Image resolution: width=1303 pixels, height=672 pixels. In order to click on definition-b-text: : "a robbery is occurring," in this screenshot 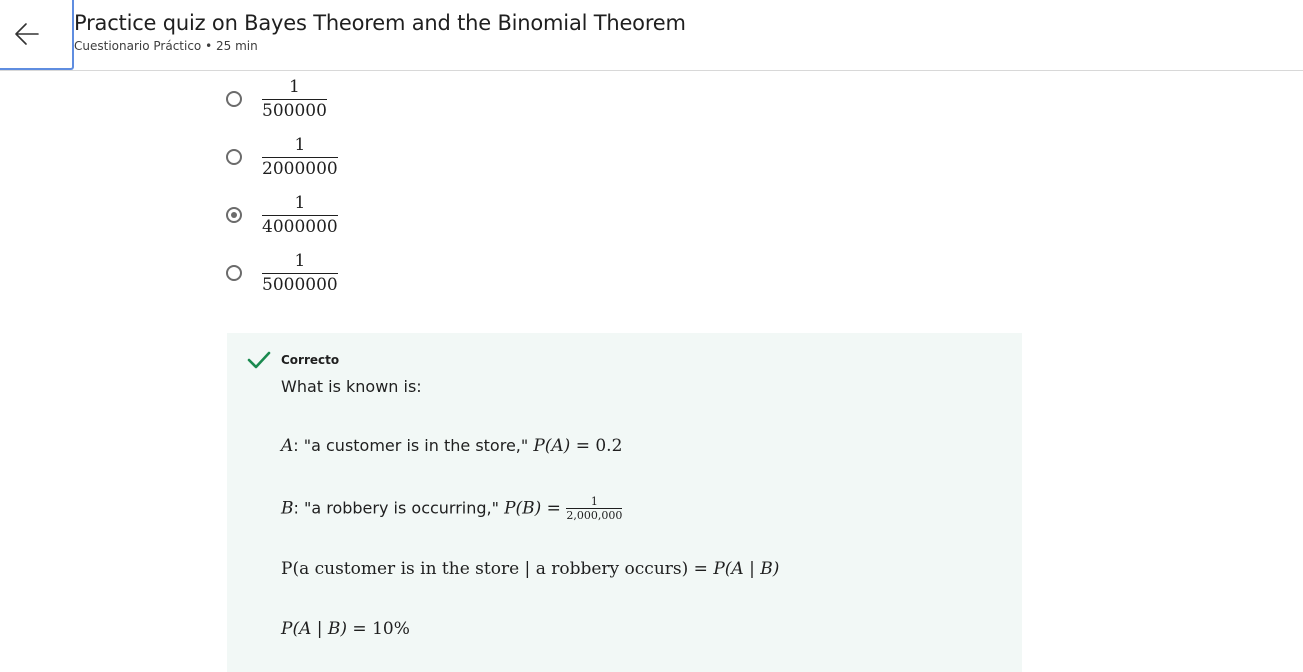, I will do `click(399, 508)`.